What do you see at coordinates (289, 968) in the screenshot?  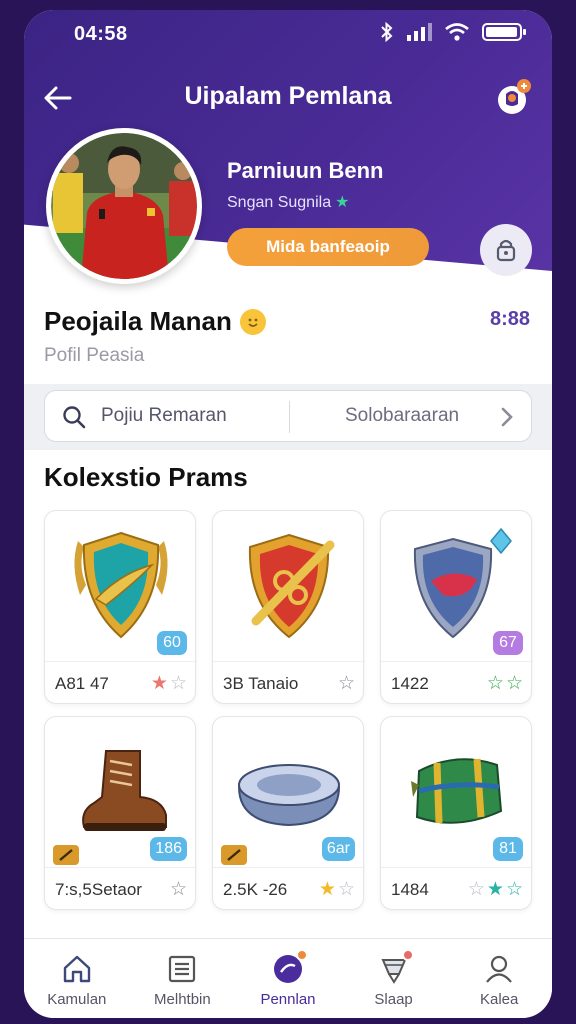 I see `chat-icon` at bounding box center [289, 968].